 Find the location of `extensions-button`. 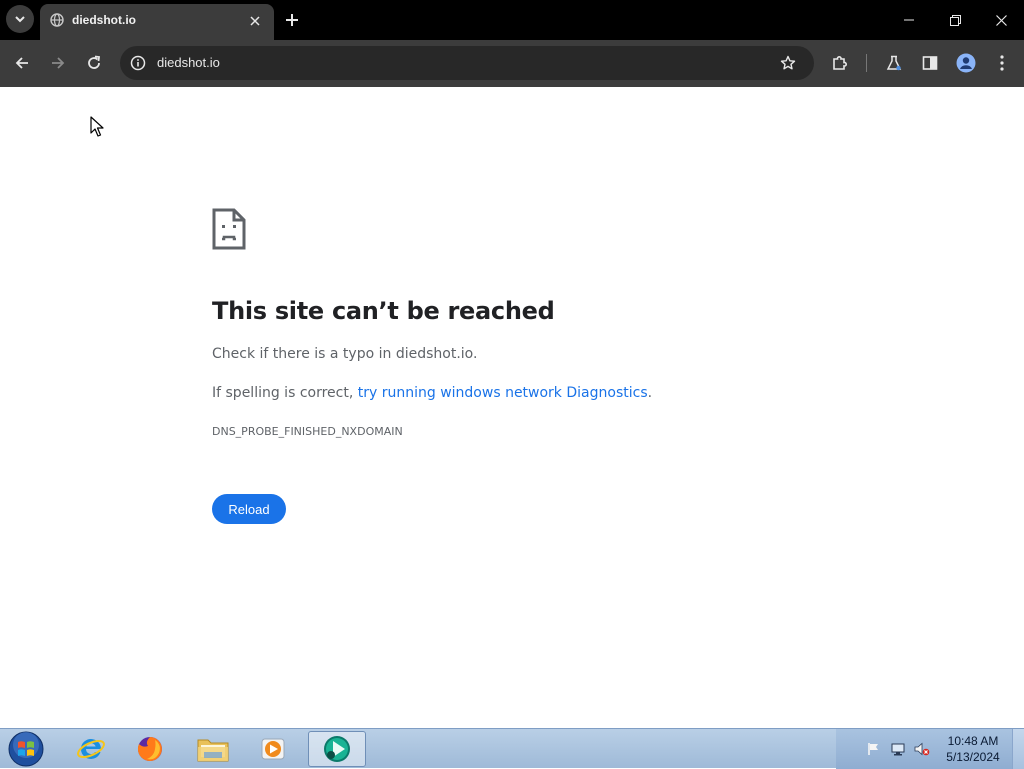

extensions-button is located at coordinates (840, 63).